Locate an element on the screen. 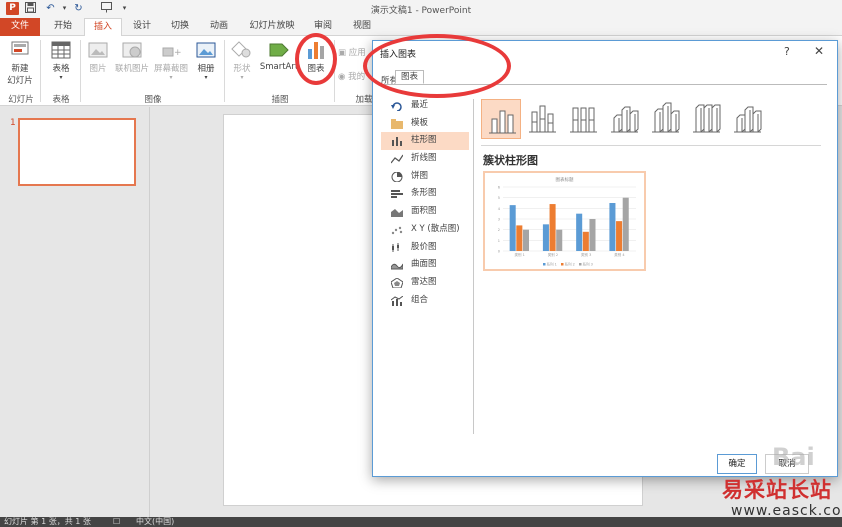 The height and width of the screenshot is (527, 842). chart-type-label: 曲面图 is located at coordinates (424, 264).